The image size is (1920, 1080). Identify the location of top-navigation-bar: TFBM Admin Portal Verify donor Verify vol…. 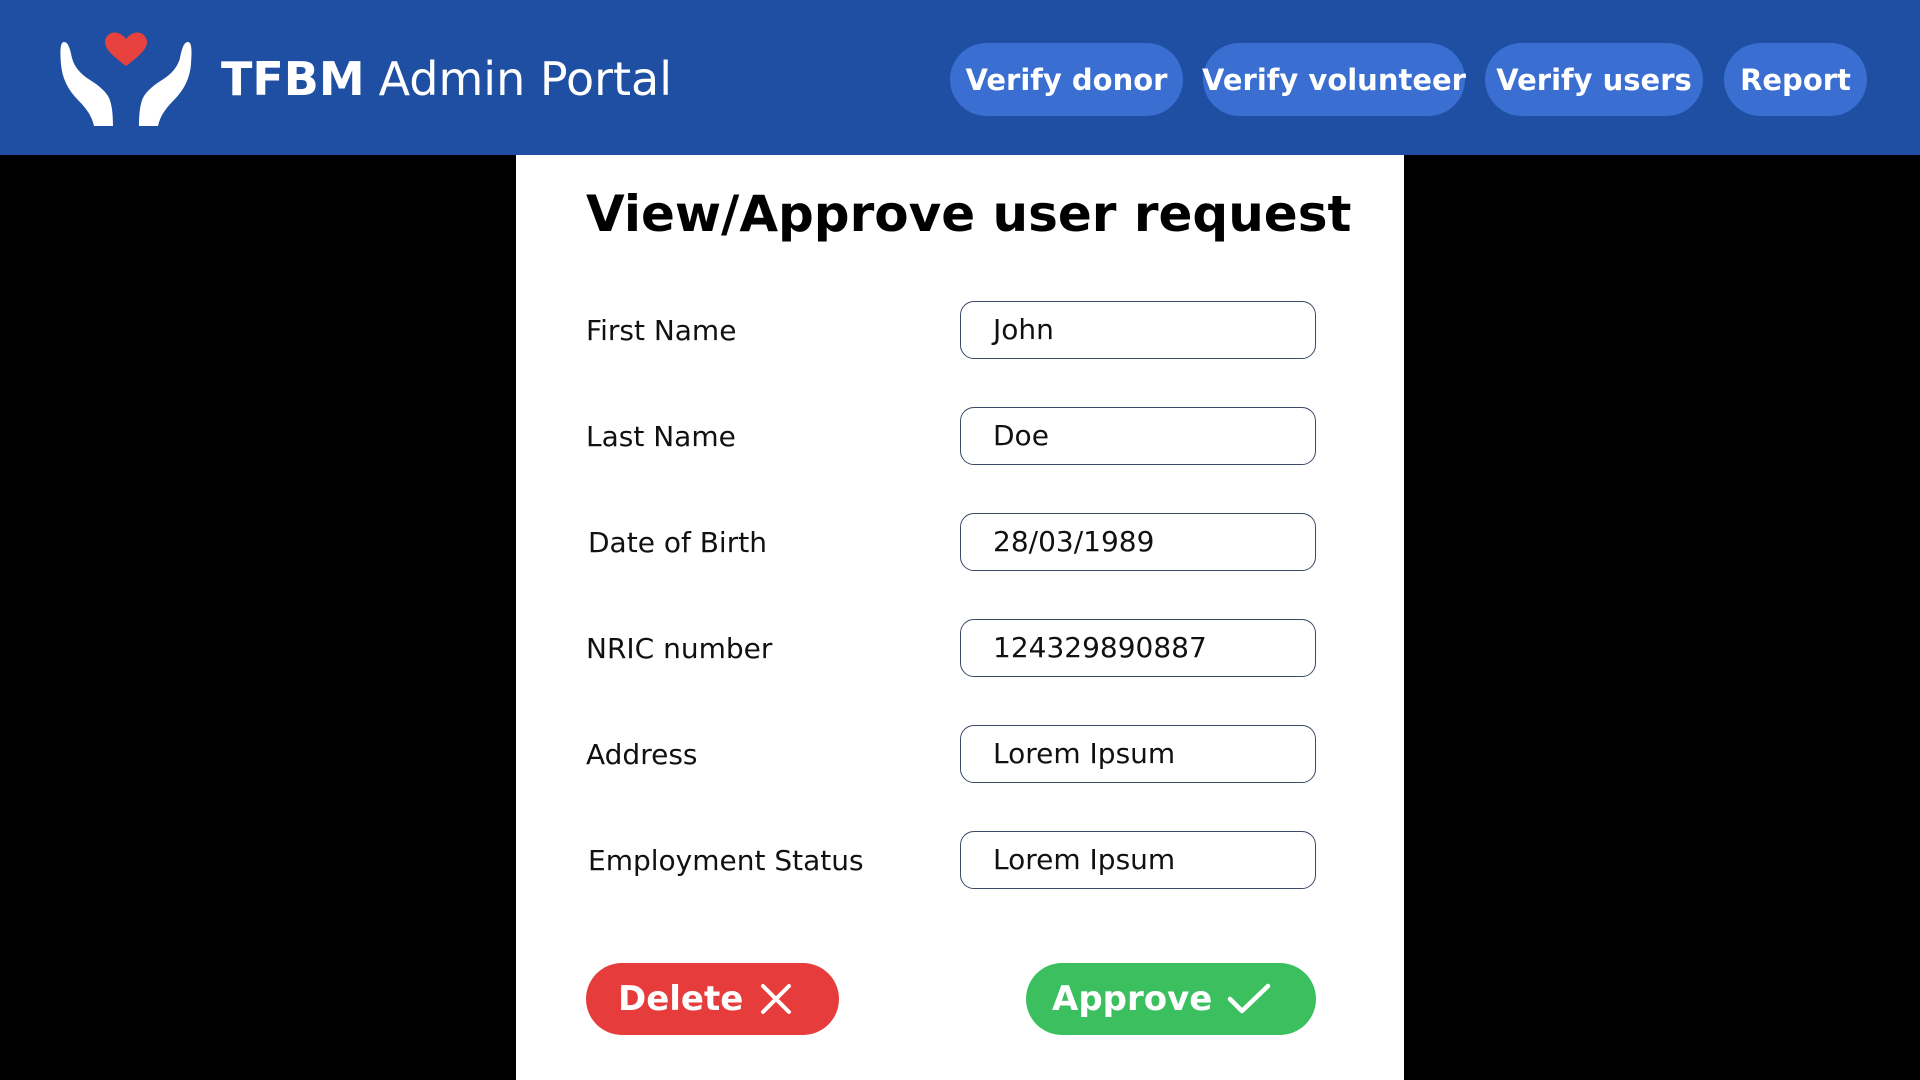
(960, 77).